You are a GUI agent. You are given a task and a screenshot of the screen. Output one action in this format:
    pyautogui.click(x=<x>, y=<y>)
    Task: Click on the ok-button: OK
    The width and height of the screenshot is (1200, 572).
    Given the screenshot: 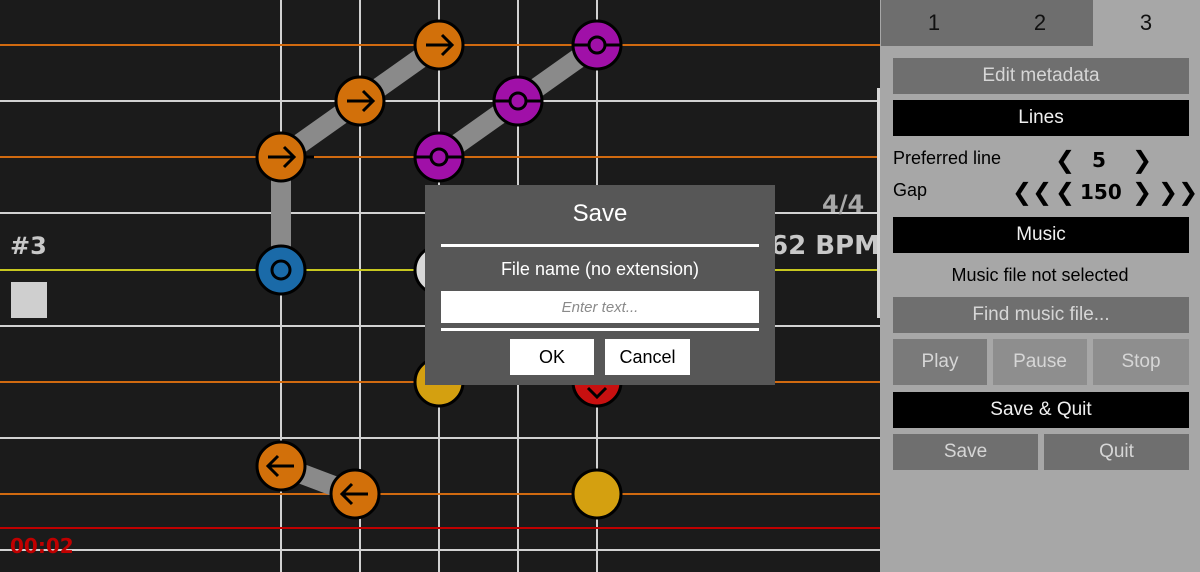 What is the action you would take?
    pyautogui.click(x=552, y=357)
    